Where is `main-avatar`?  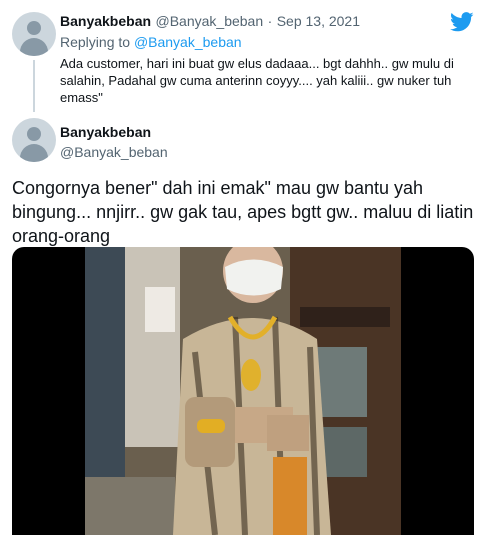 main-avatar is located at coordinates (34, 140).